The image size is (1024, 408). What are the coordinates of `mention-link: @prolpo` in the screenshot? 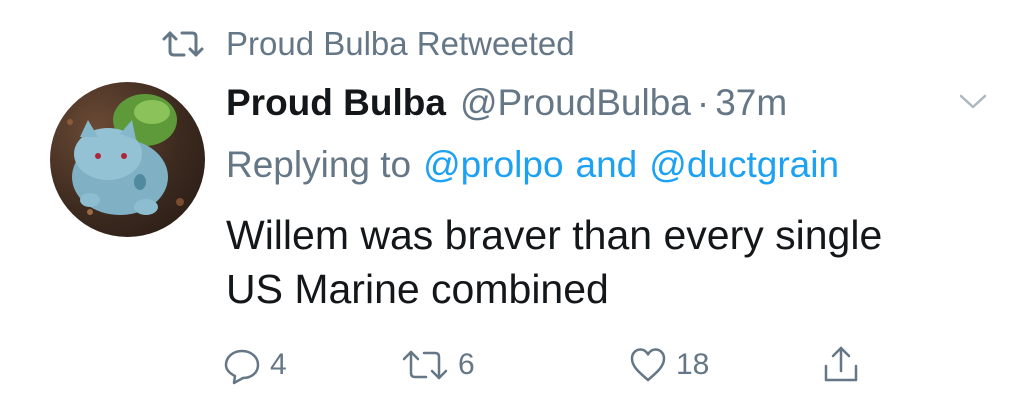 It's located at (493, 165).